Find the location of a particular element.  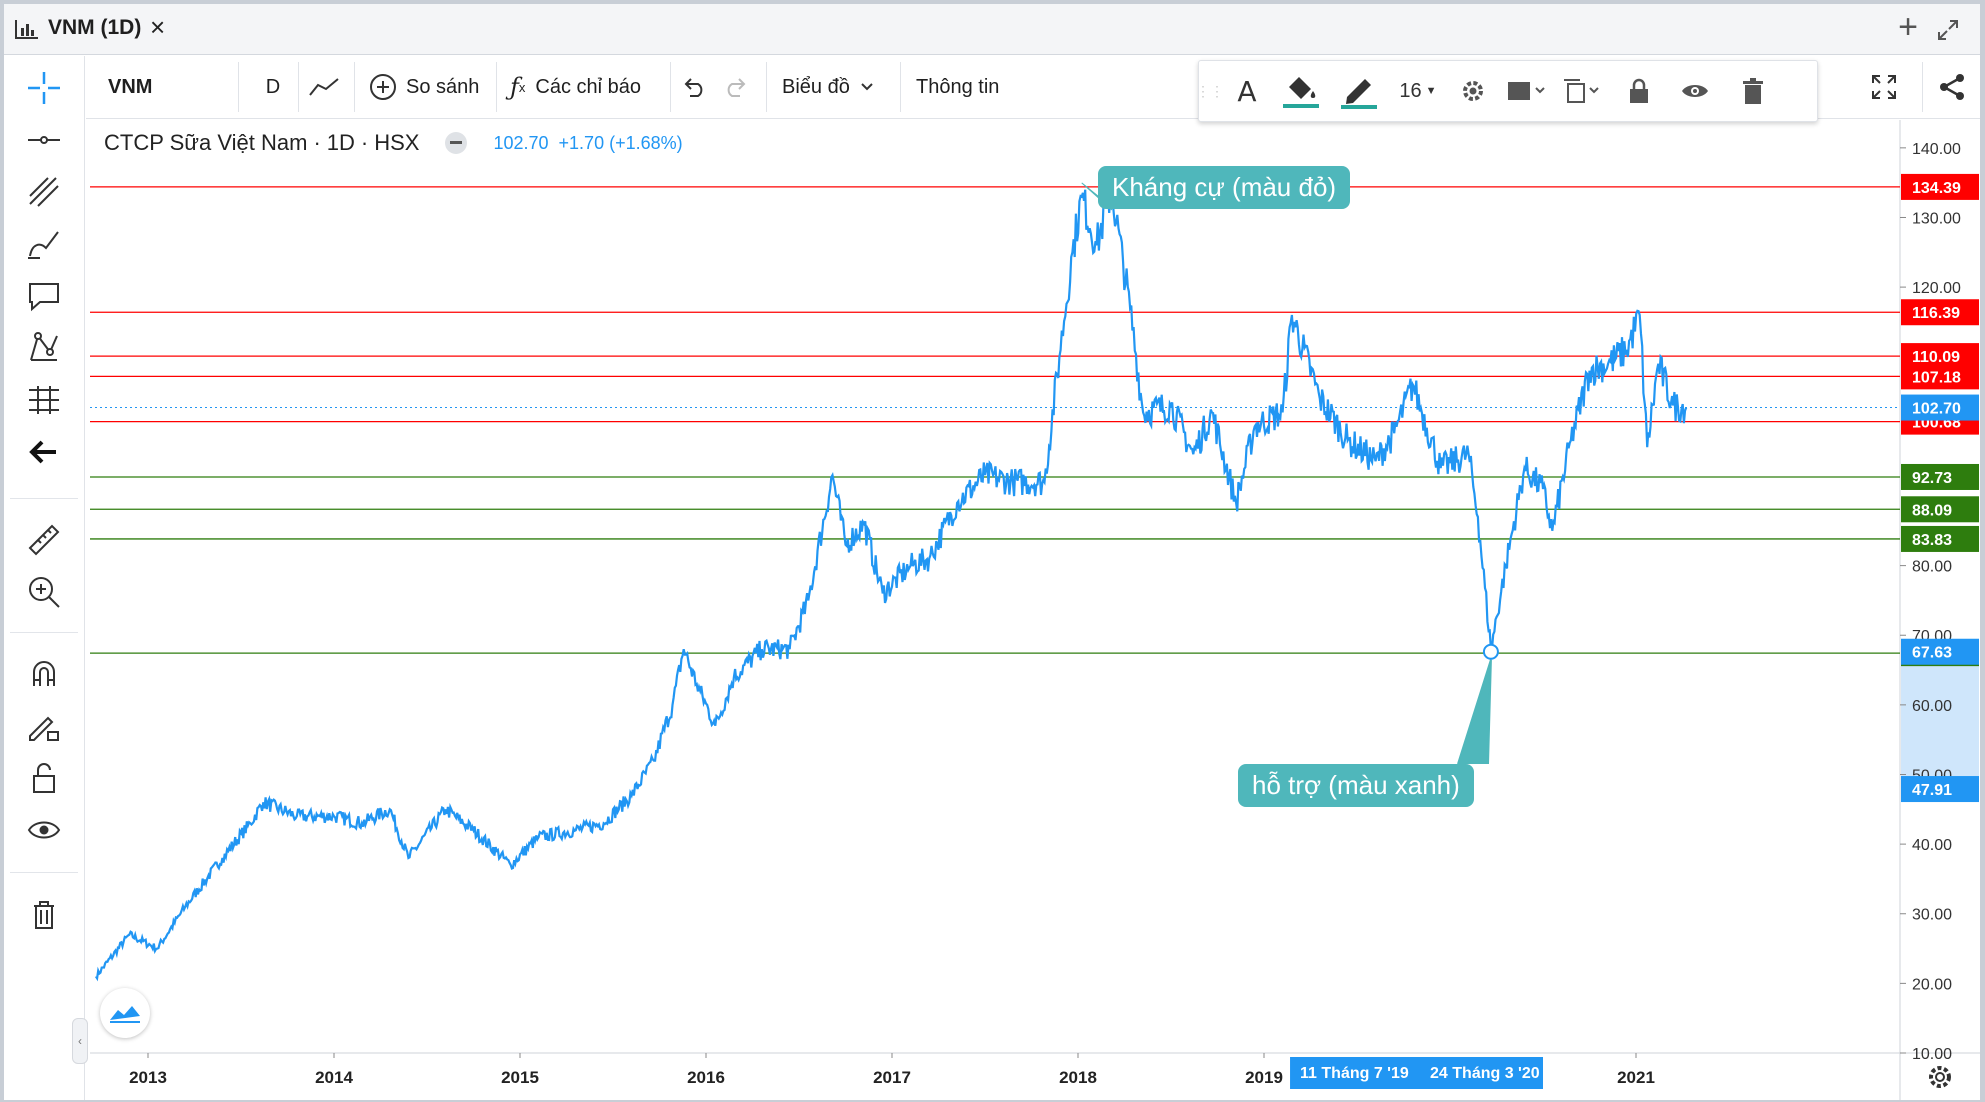

chart-settings-gear-icon is located at coordinates (1940, 1077).